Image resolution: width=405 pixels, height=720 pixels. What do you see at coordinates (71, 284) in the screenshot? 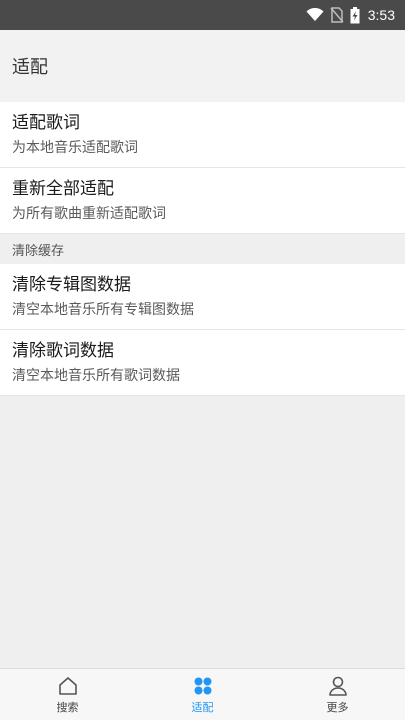
I see `item-title: 清除专辑图数据` at bounding box center [71, 284].